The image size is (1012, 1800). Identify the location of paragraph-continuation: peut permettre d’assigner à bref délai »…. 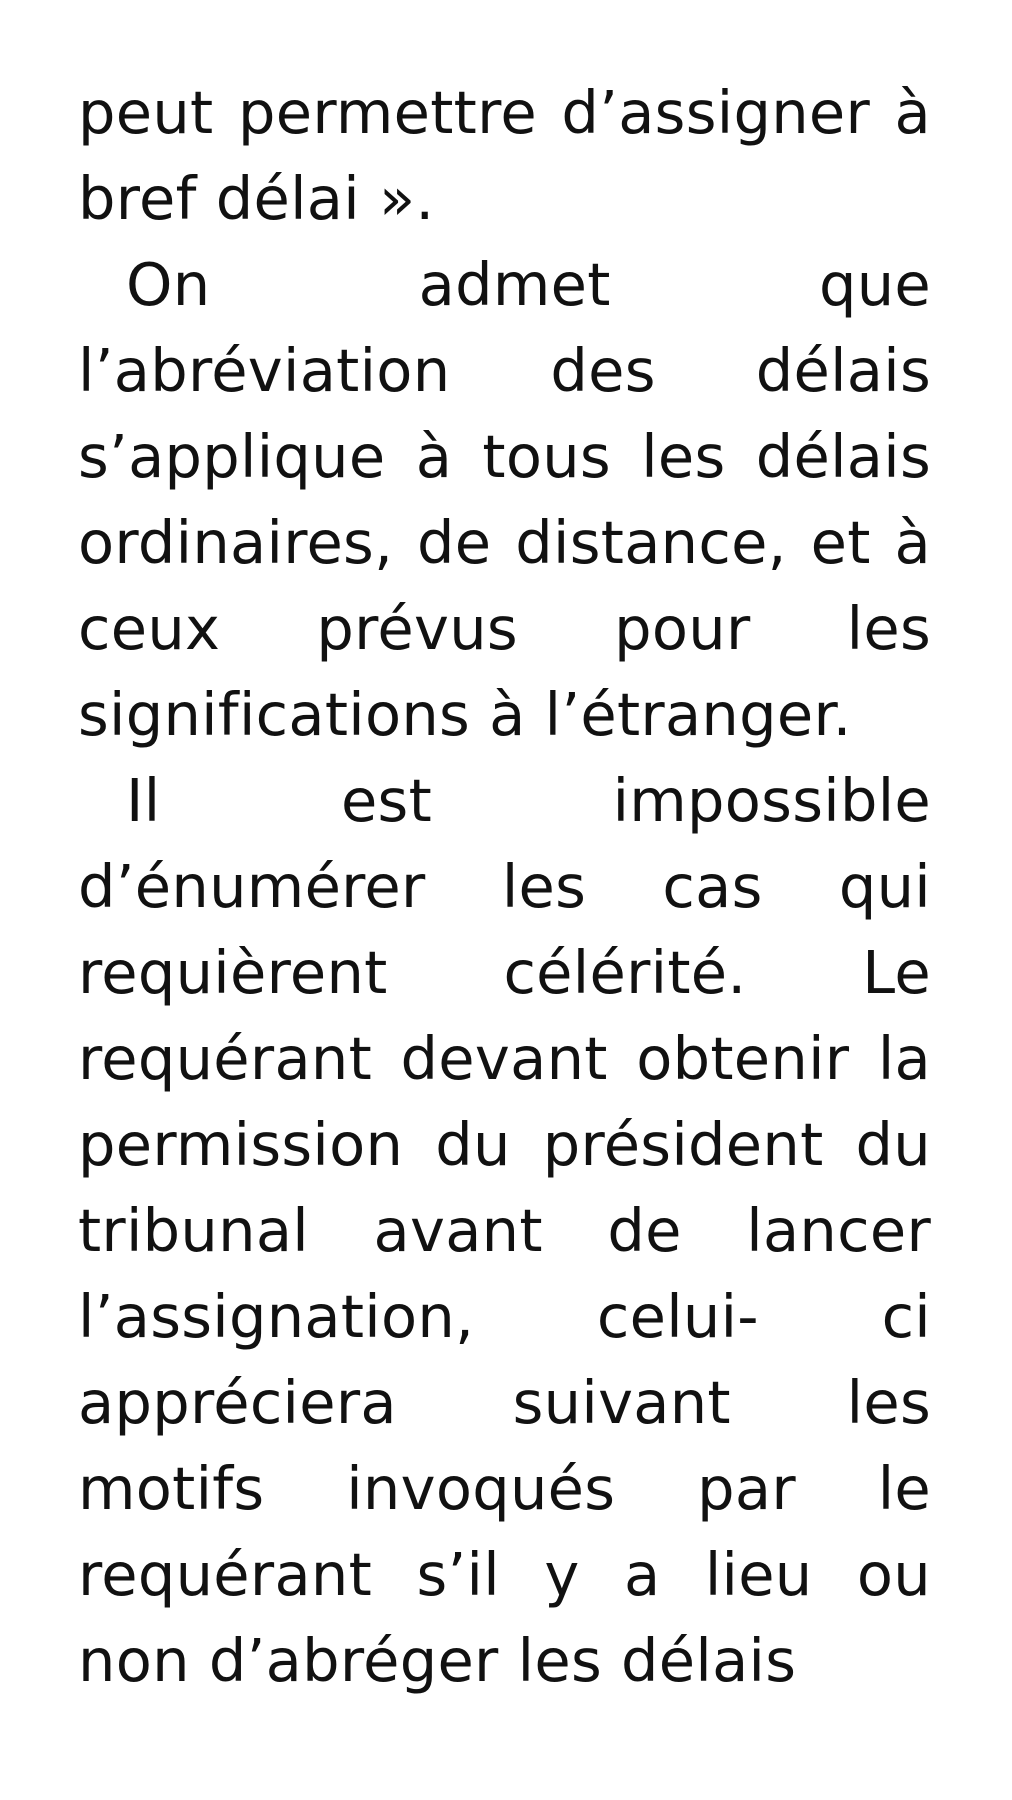
(504, 155).